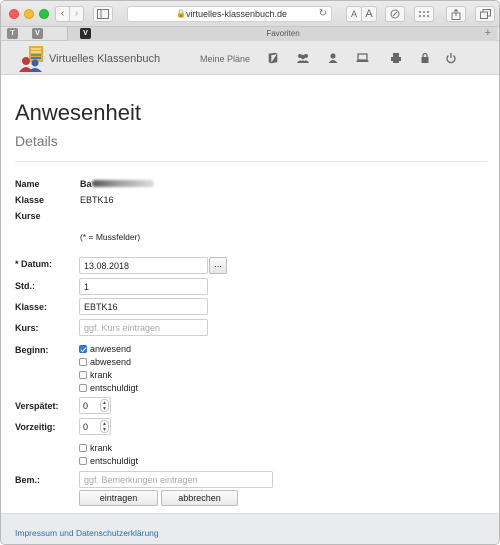 The image size is (500, 545). What do you see at coordinates (251, 161) in the screenshot?
I see `divider` at bounding box center [251, 161].